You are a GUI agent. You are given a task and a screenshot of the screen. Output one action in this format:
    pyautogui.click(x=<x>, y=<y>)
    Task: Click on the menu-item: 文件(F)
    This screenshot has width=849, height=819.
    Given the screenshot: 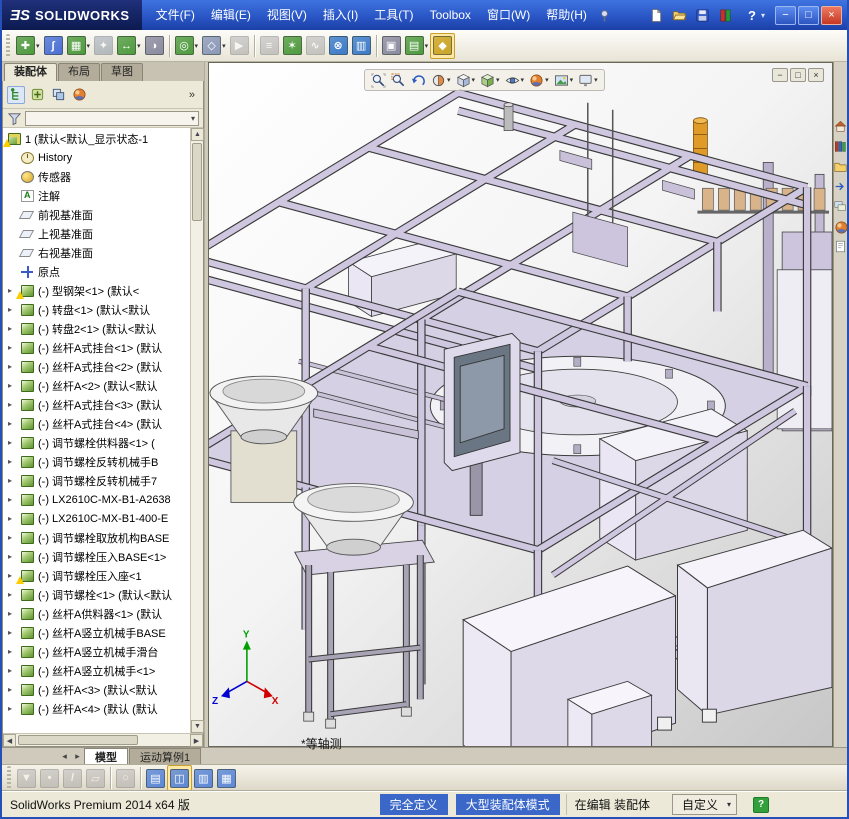 What is the action you would take?
    pyautogui.click(x=175, y=15)
    